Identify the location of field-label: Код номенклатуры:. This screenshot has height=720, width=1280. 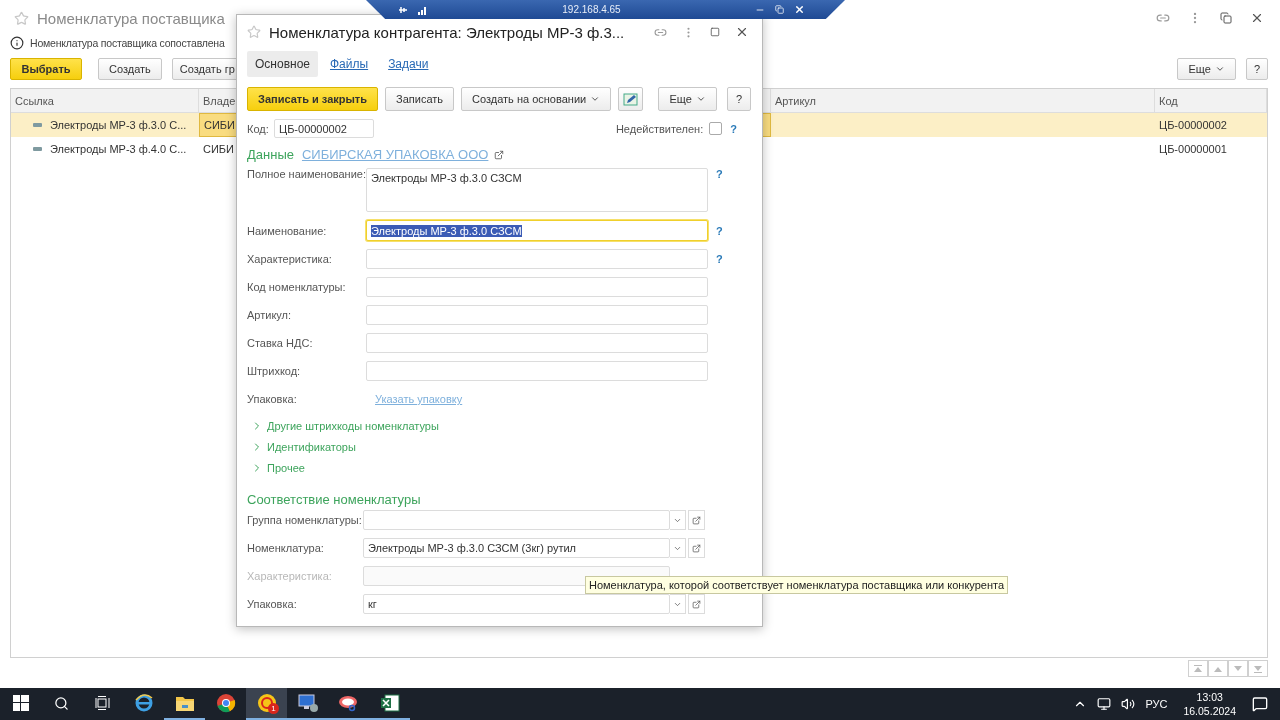
(297, 287).